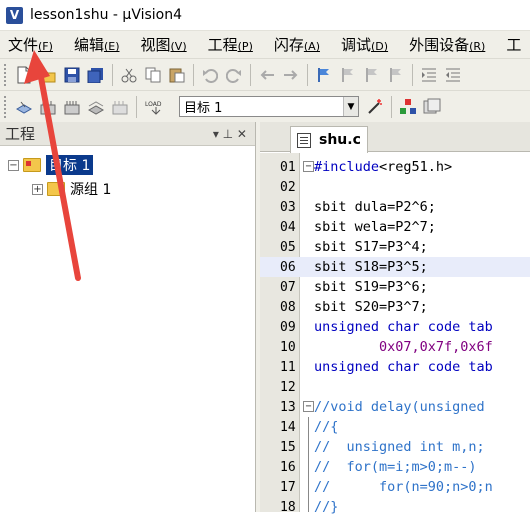 This screenshot has width=530, height=517. What do you see at coordinates (386, 327) in the screenshot?
I see `code-line: 09 unsigned char code tab` at bounding box center [386, 327].